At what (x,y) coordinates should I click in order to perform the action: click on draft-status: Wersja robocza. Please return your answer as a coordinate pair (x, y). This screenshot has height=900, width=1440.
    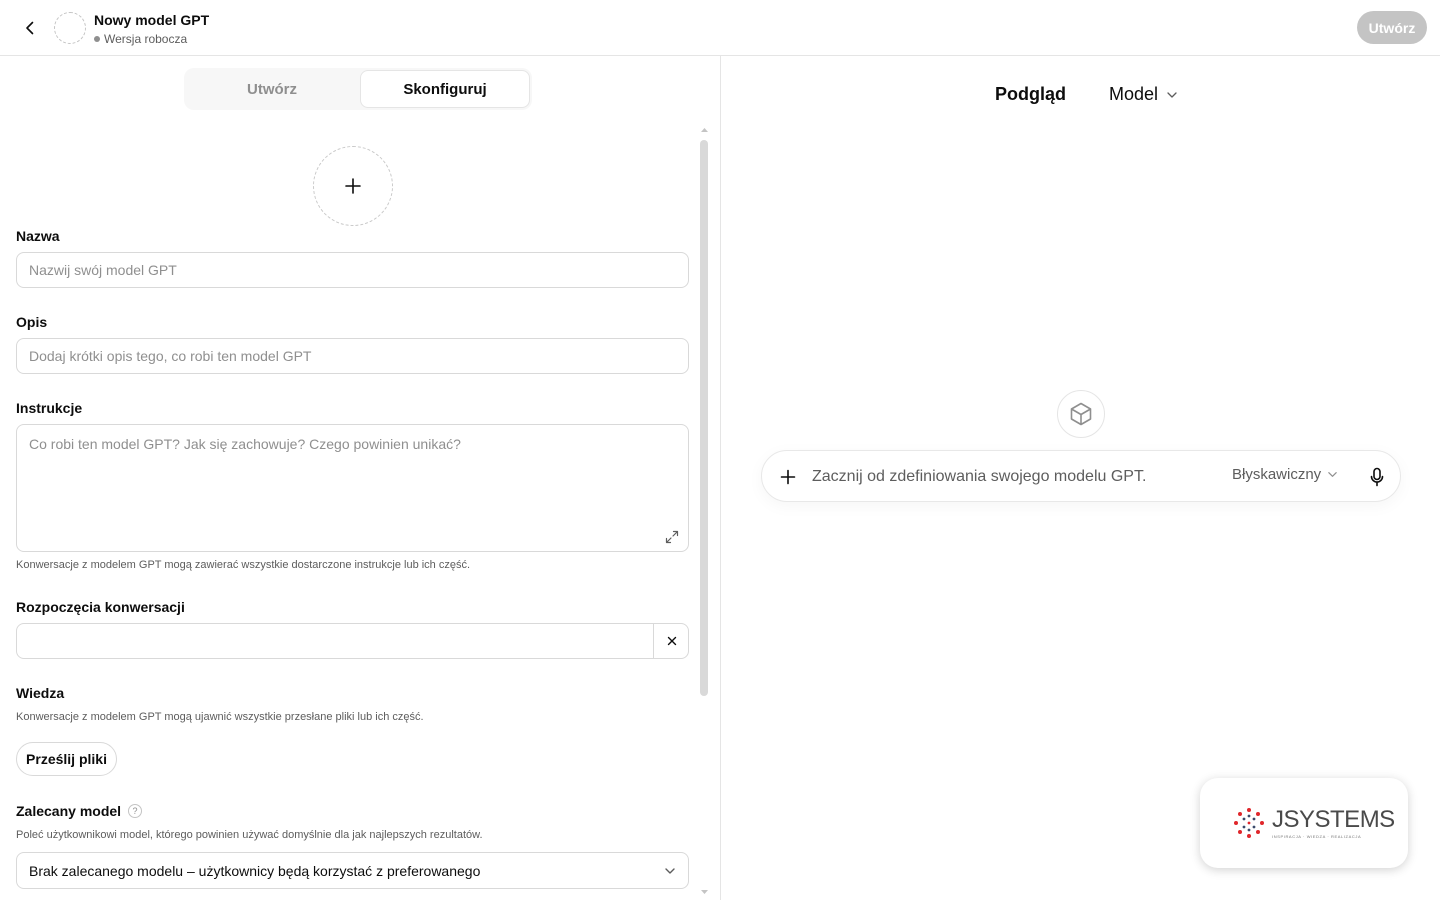
    Looking at the image, I should click on (140, 39).